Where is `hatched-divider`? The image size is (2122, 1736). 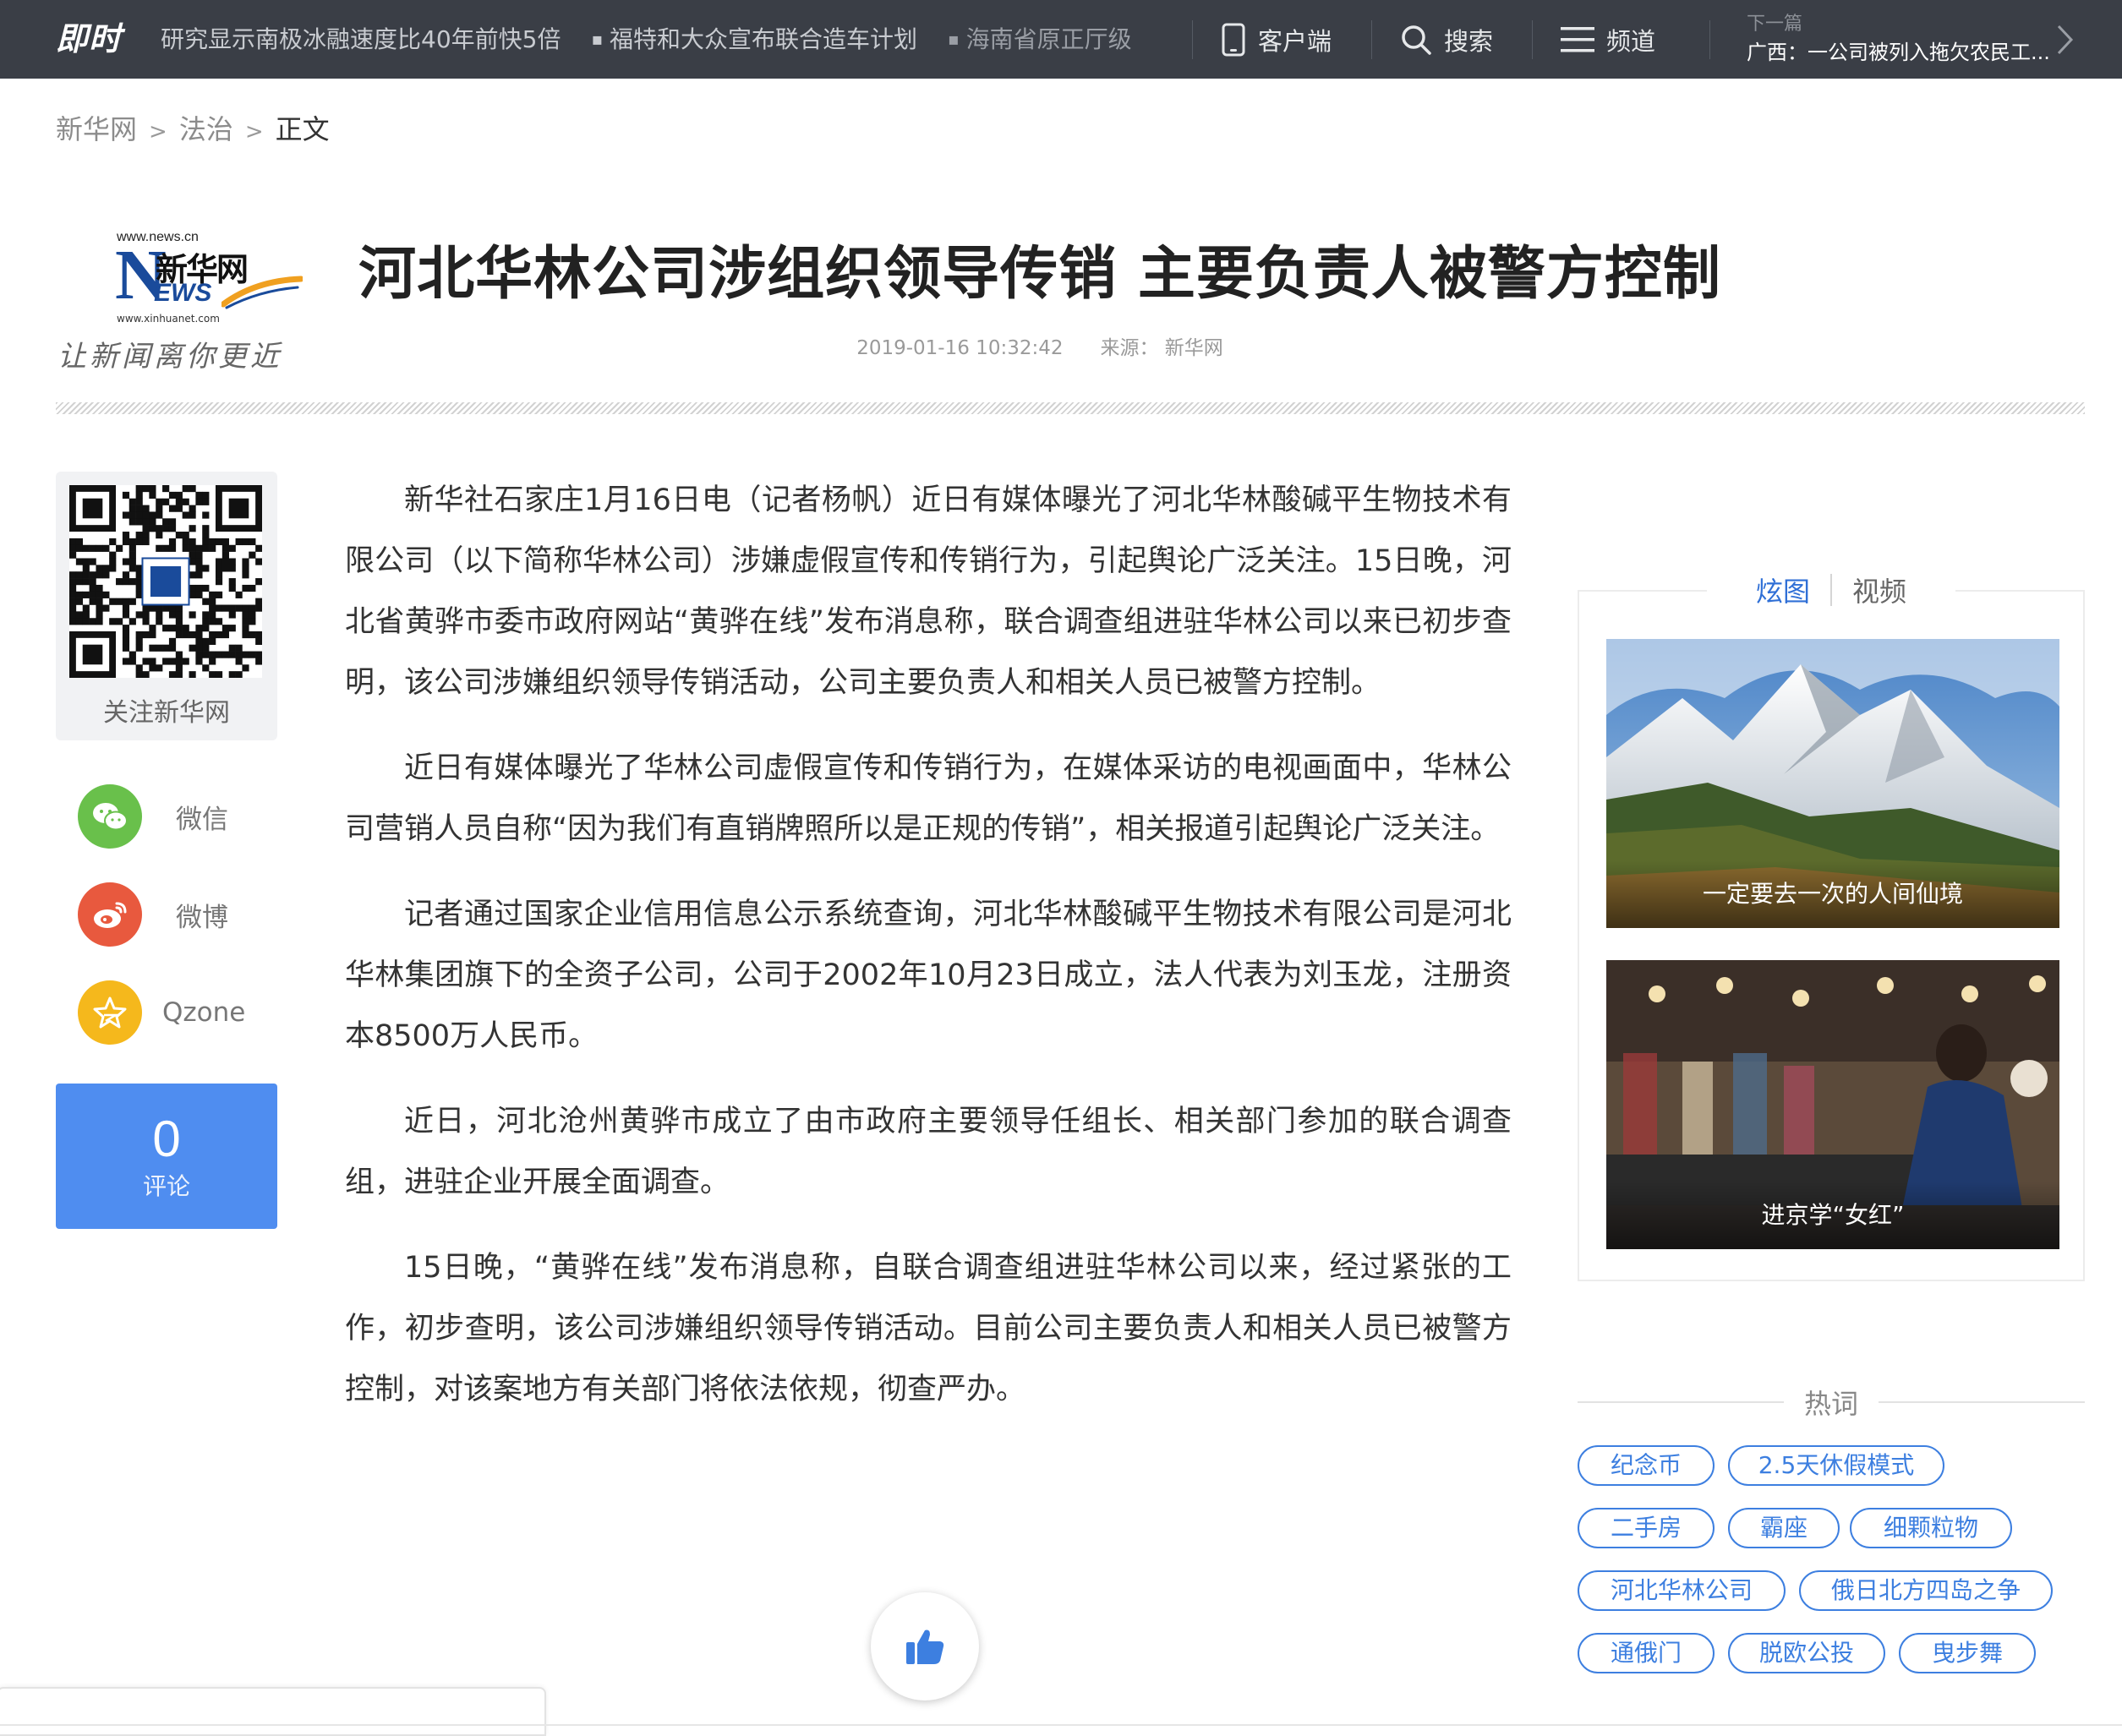 hatched-divider is located at coordinates (1070, 408).